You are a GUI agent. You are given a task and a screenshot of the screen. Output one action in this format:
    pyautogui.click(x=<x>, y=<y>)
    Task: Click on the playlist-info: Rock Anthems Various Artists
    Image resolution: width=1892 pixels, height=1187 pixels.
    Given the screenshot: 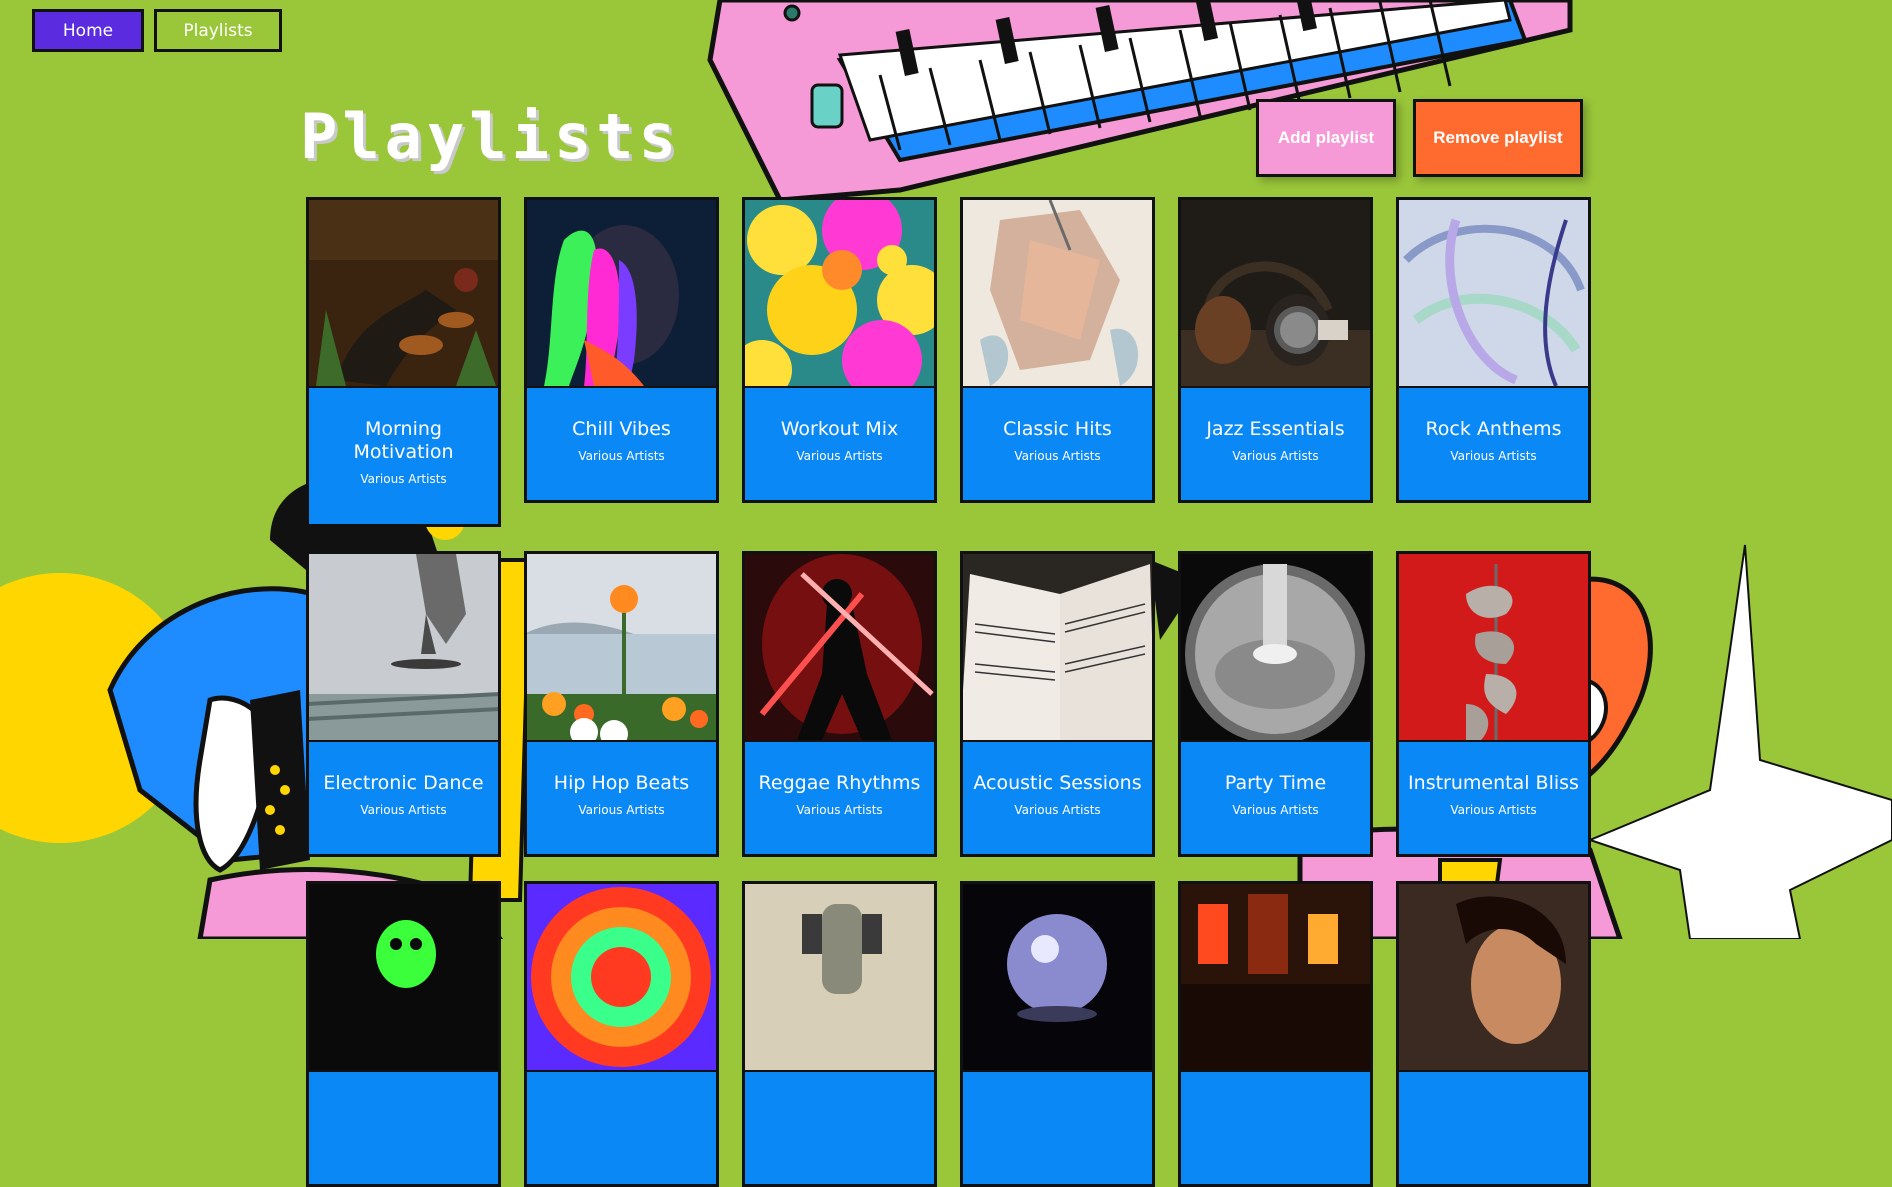 What is the action you would take?
    pyautogui.click(x=1493, y=425)
    